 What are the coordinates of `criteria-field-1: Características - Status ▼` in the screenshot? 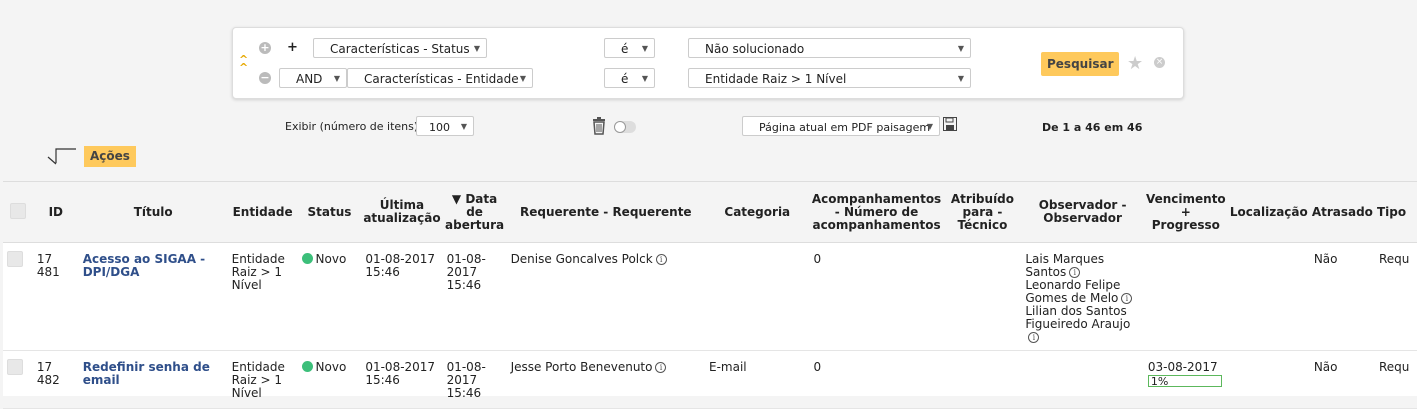 It's located at (400, 48).